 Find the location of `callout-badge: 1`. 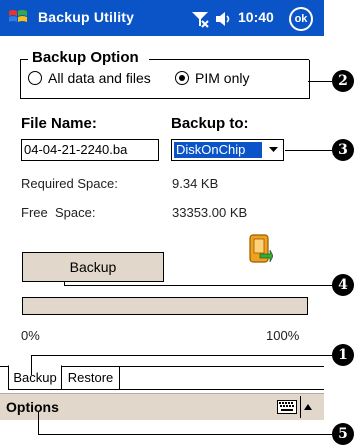

callout-badge: 1 is located at coordinates (343, 355).